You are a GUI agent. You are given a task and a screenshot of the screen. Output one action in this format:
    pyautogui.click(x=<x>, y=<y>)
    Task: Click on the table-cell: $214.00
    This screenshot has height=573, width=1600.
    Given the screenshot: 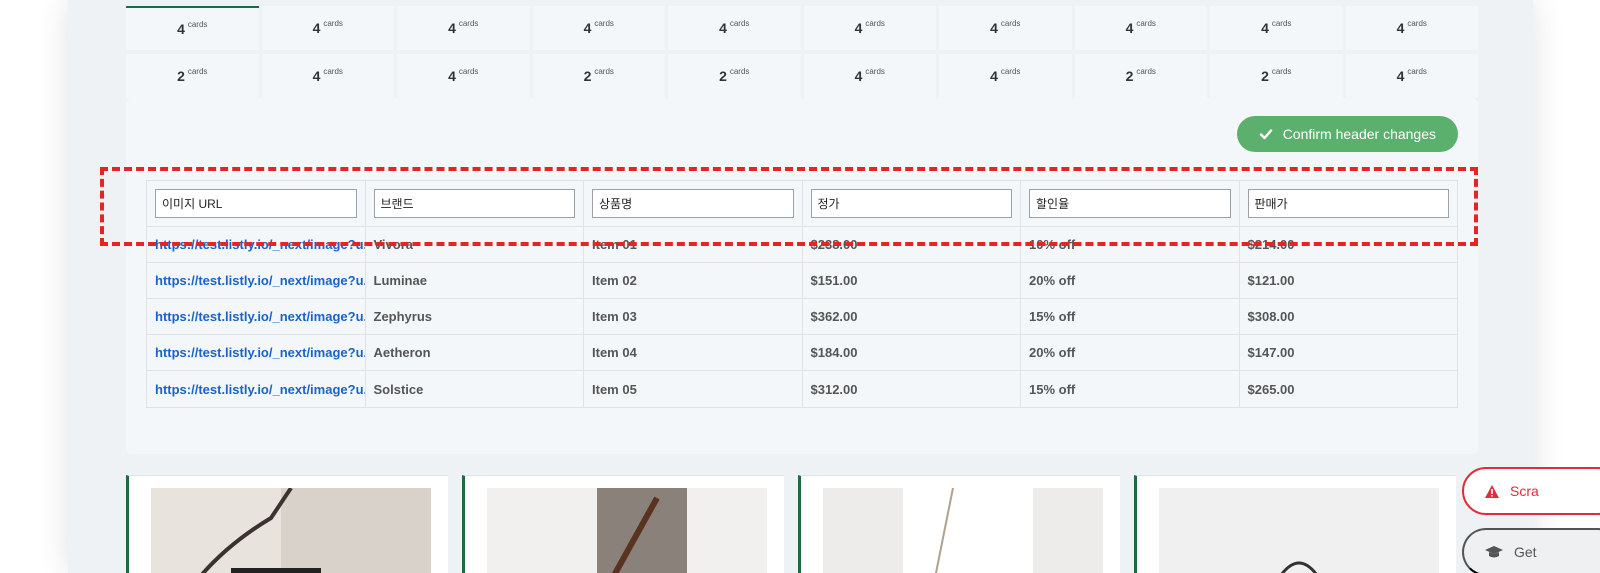 What is the action you would take?
    pyautogui.click(x=1271, y=244)
    